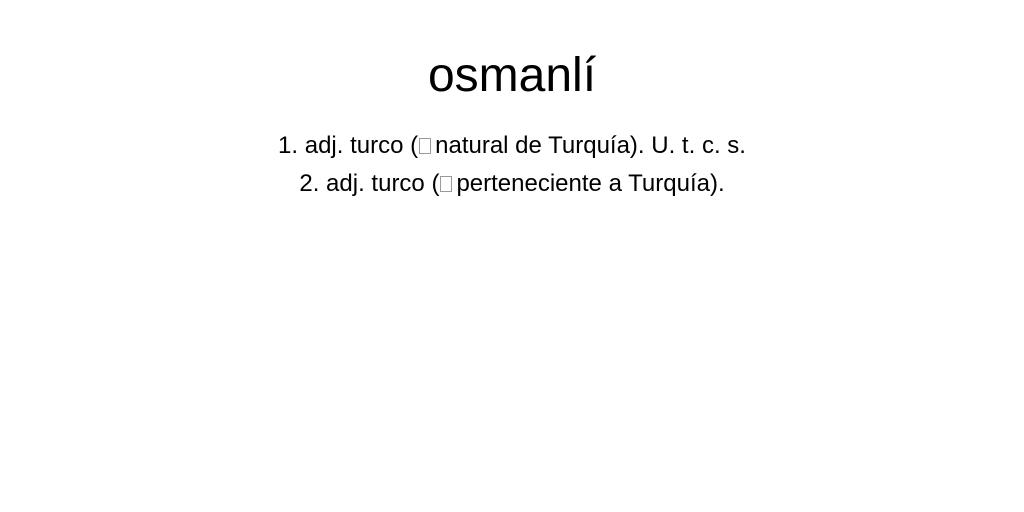 The width and height of the screenshot is (1024, 512). I want to click on sense-2: 2. adj. turco ( perteneciente a Turquía)., so click(512, 184).